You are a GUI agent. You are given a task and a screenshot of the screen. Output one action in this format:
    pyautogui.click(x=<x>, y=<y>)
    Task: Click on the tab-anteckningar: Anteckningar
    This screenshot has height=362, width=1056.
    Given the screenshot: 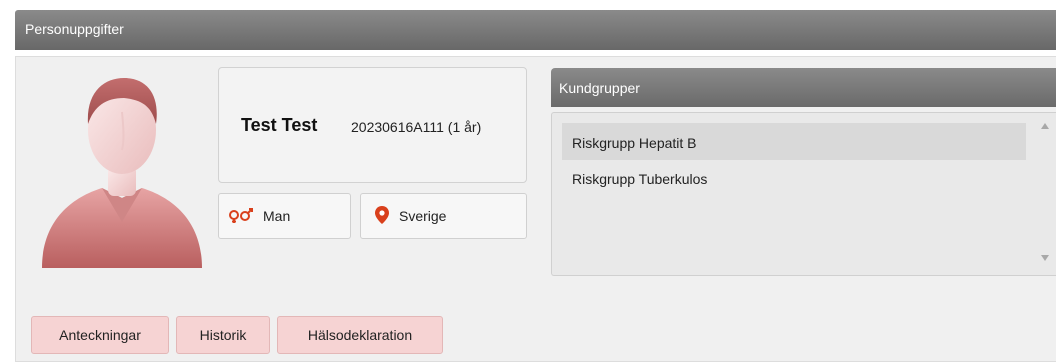 What is the action you would take?
    pyautogui.click(x=100, y=335)
    